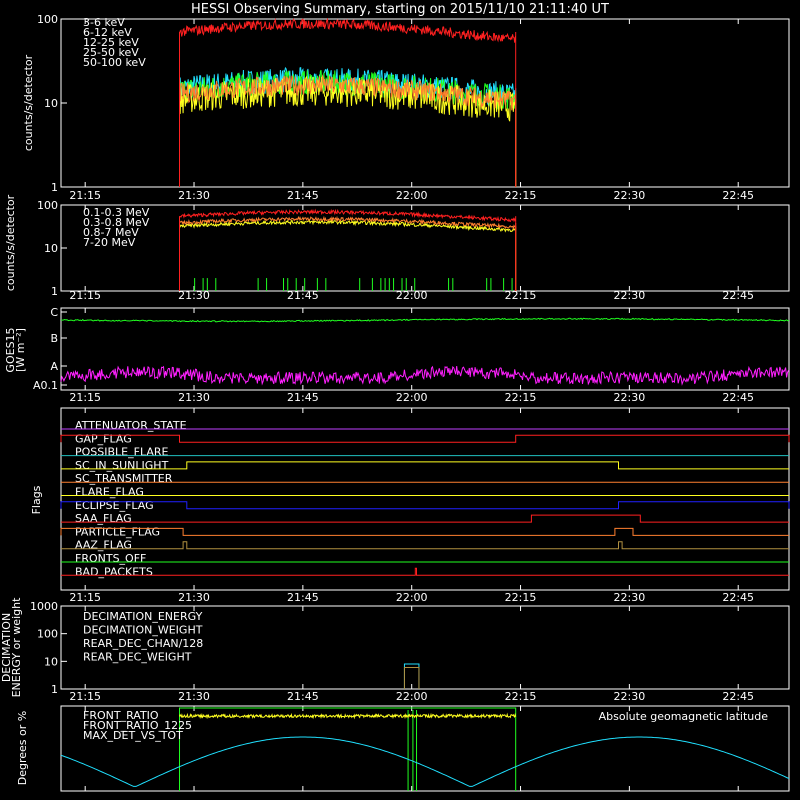 This screenshot has width=800, height=800. I want to click on legend-entry: 50-100 keV, so click(114, 62).